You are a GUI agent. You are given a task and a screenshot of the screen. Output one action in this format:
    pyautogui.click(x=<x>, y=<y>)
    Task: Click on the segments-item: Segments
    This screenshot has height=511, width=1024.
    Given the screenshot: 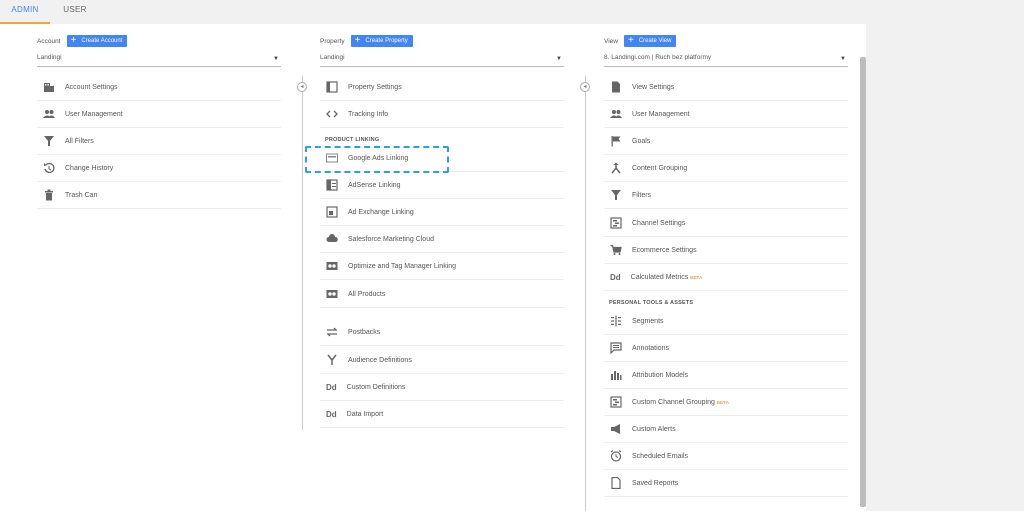 What is the action you would take?
    pyautogui.click(x=726, y=321)
    